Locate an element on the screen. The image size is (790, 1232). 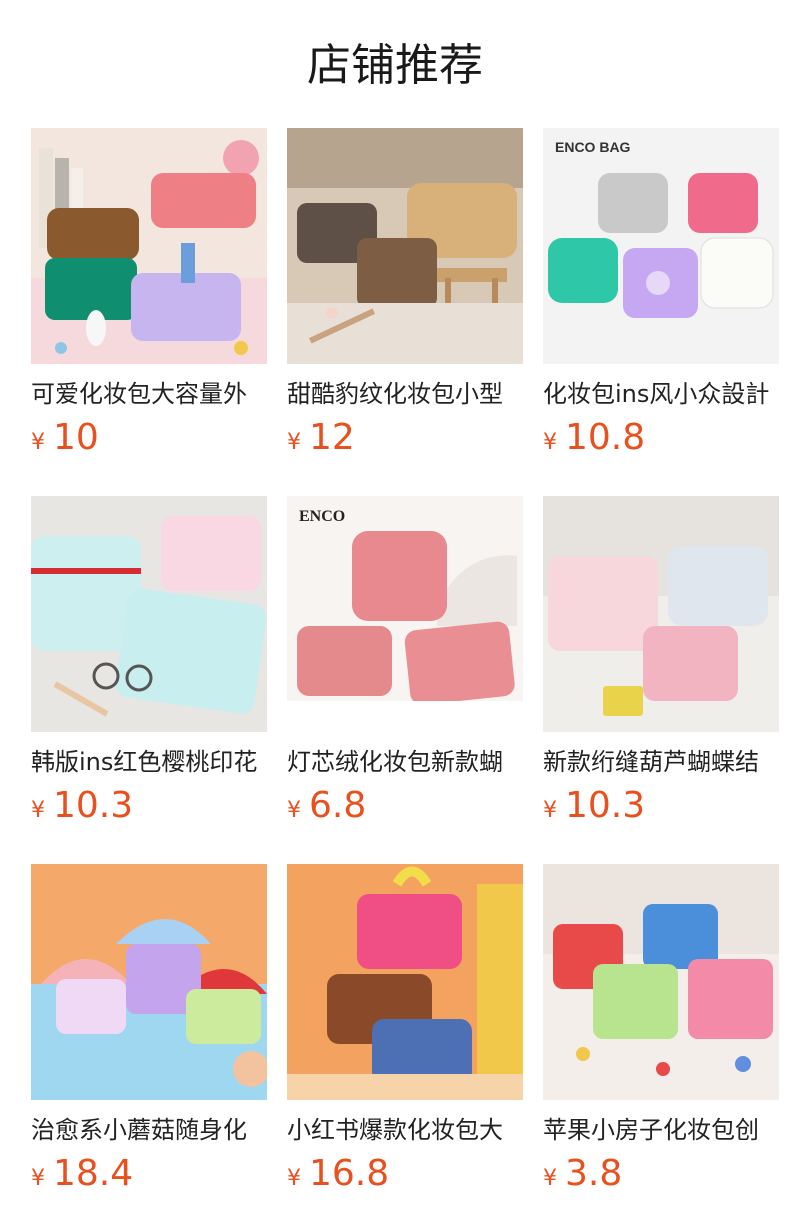
product-name: 治愈系小蘑菇随身化 is located at coordinates (149, 1130).